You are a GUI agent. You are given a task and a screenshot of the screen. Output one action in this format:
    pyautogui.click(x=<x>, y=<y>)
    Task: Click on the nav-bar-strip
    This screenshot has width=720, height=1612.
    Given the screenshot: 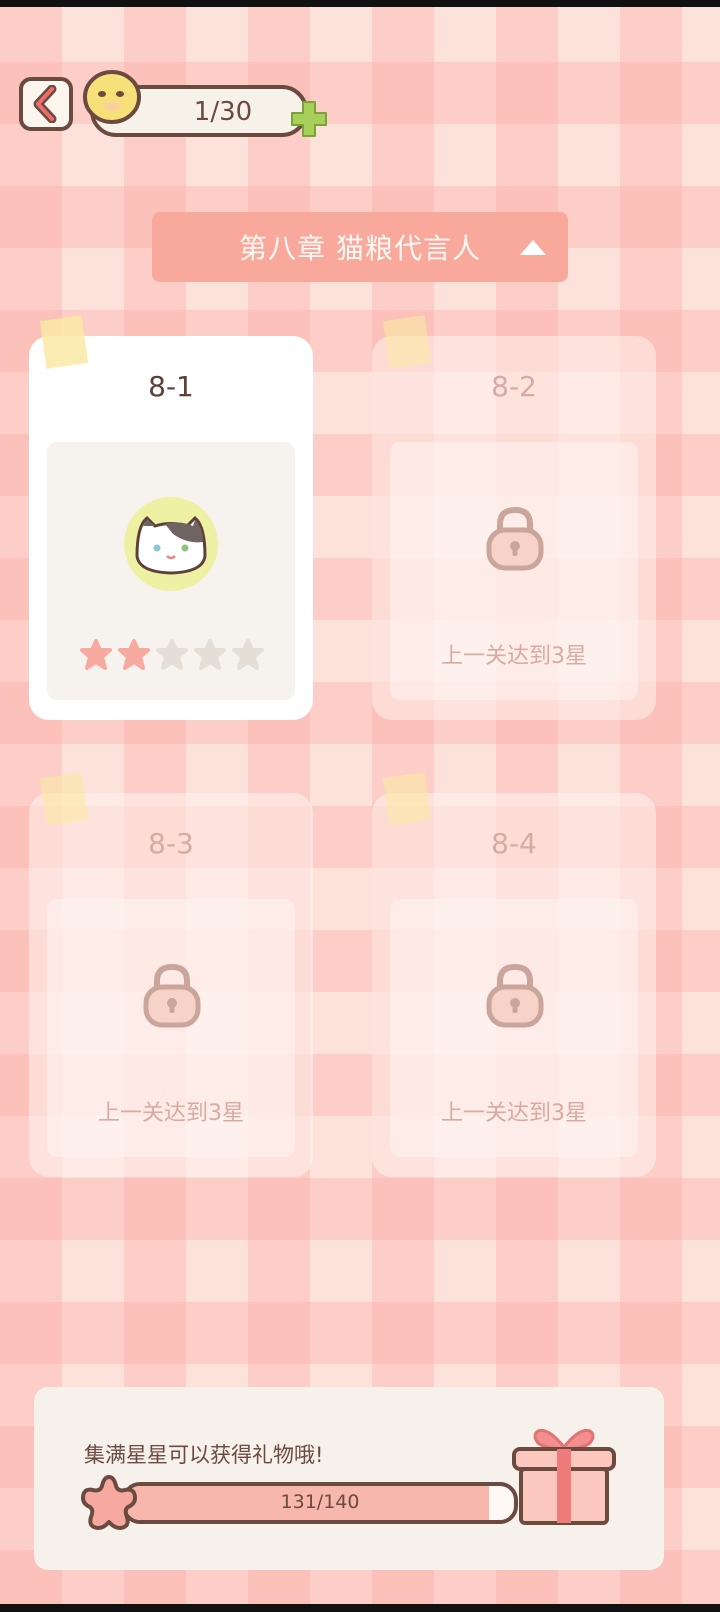 What is the action you would take?
    pyautogui.click(x=360, y=1608)
    